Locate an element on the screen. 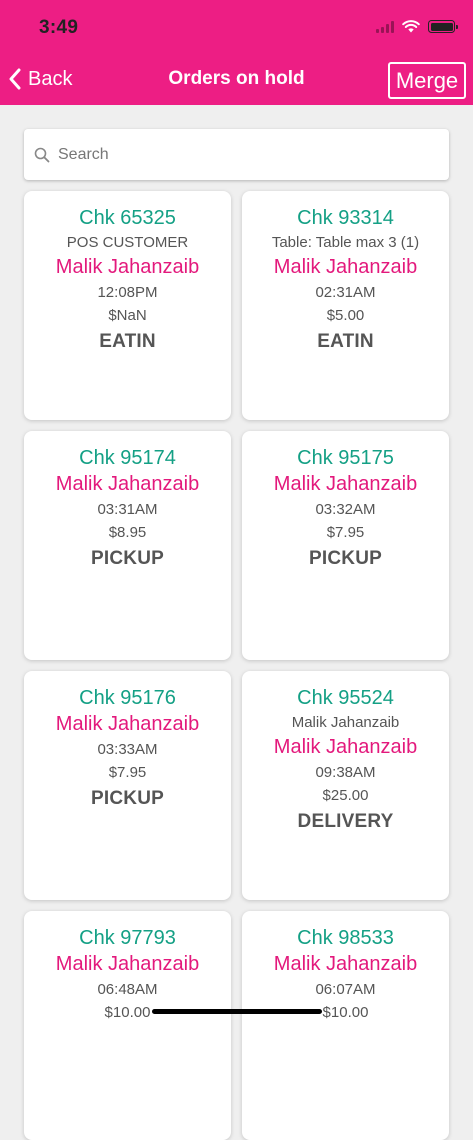 The width and height of the screenshot is (473, 1140). order-card: Chk 98533 Malik Jahanzaib 06:07AM $10.00 is located at coordinates (345, 1025).